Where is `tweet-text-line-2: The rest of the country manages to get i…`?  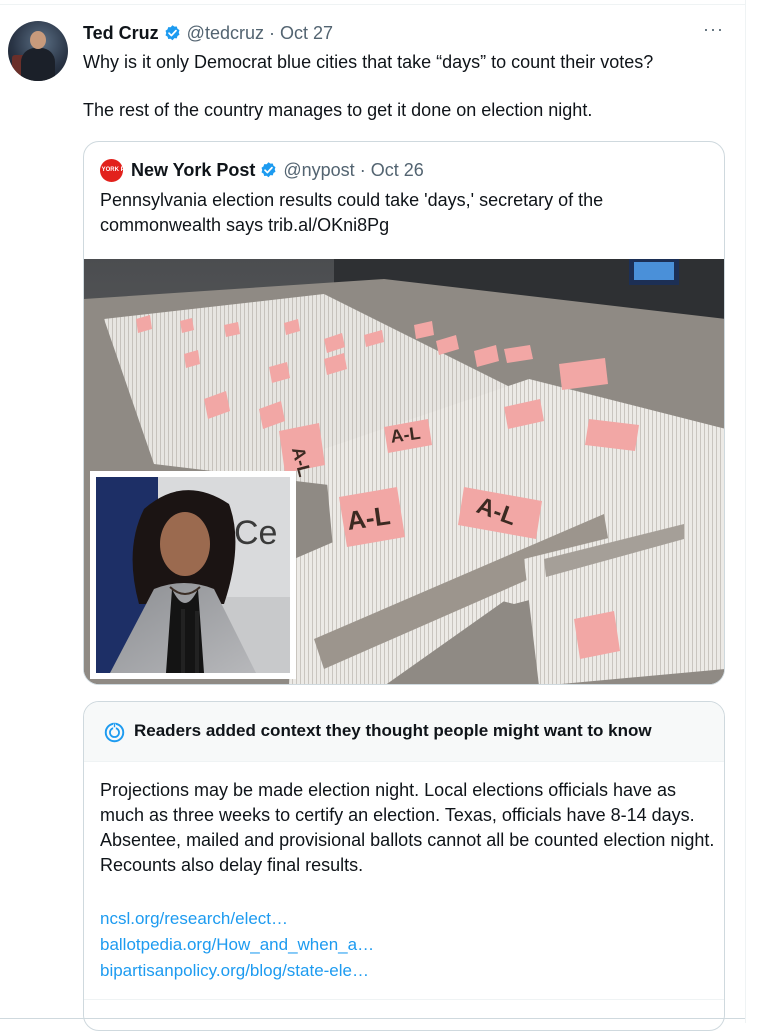
tweet-text-line-2: The rest of the country manages to get i… is located at coordinates (338, 110).